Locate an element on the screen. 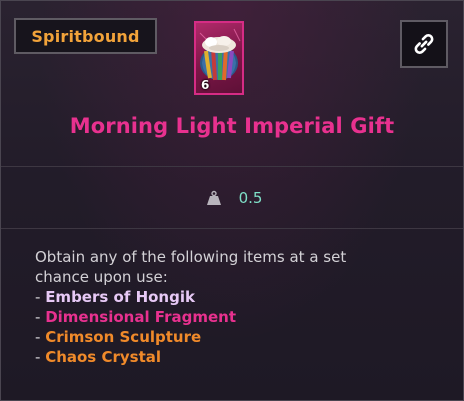 The height and width of the screenshot is (401, 464). reward-name: Crimson Sculpture is located at coordinates (123, 337).